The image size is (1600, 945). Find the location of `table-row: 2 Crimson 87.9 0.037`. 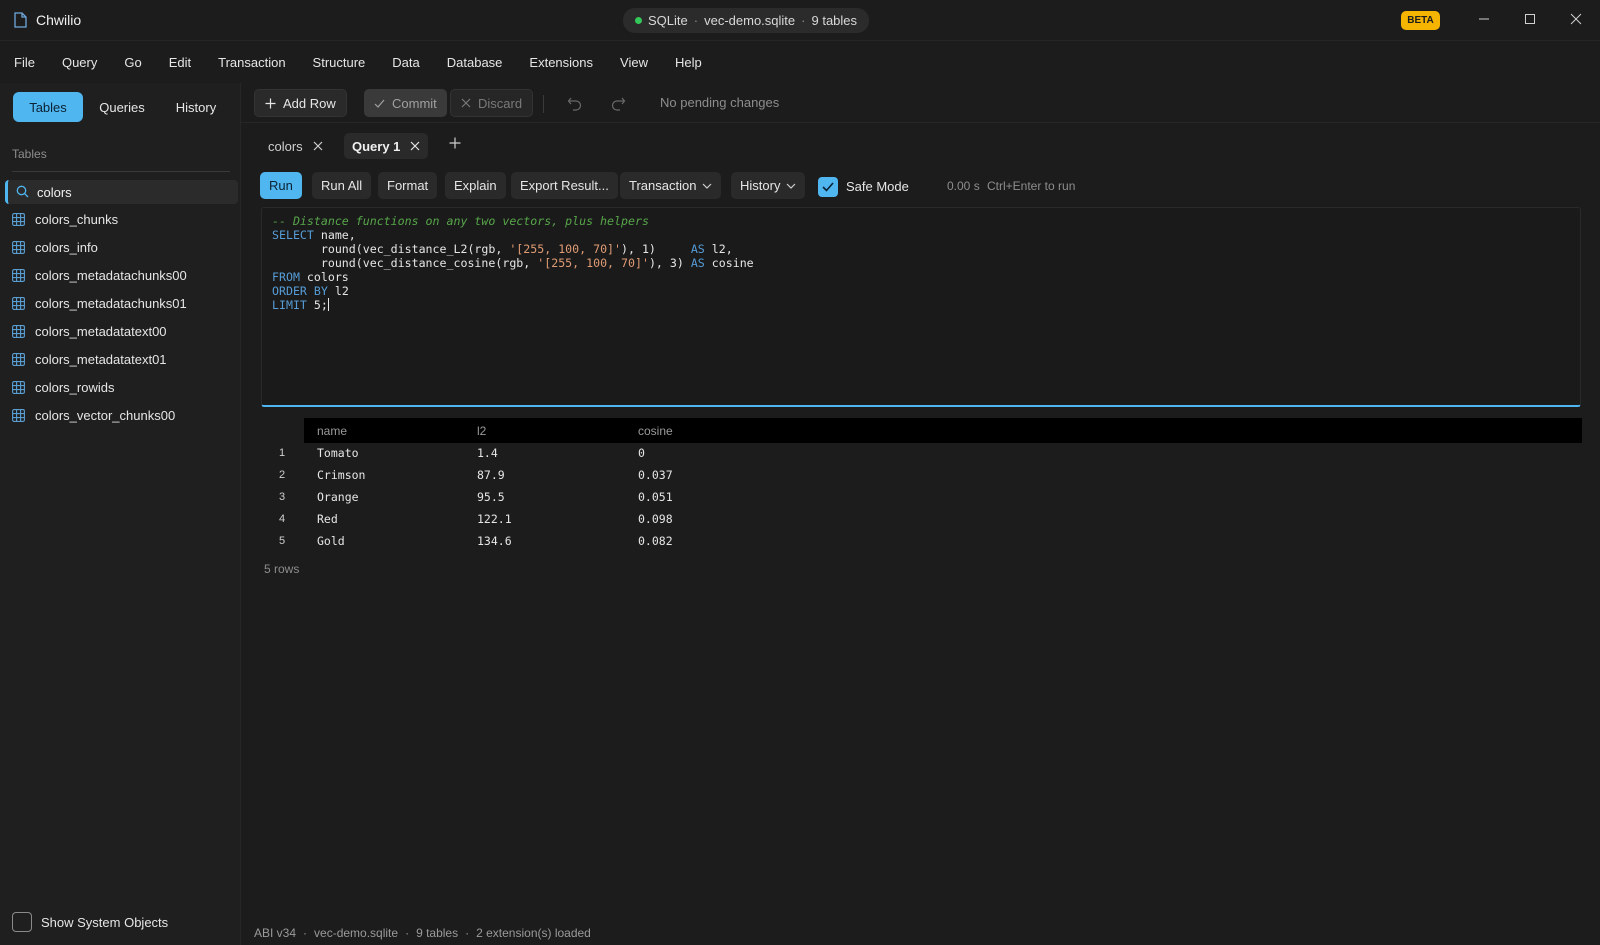

table-row: 2 Crimson 87.9 0.037 is located at coordinates (661, 475).